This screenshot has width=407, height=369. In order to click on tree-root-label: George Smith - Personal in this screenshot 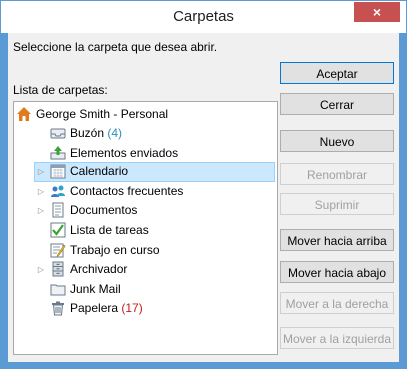, I will do `click(102, 114)`.